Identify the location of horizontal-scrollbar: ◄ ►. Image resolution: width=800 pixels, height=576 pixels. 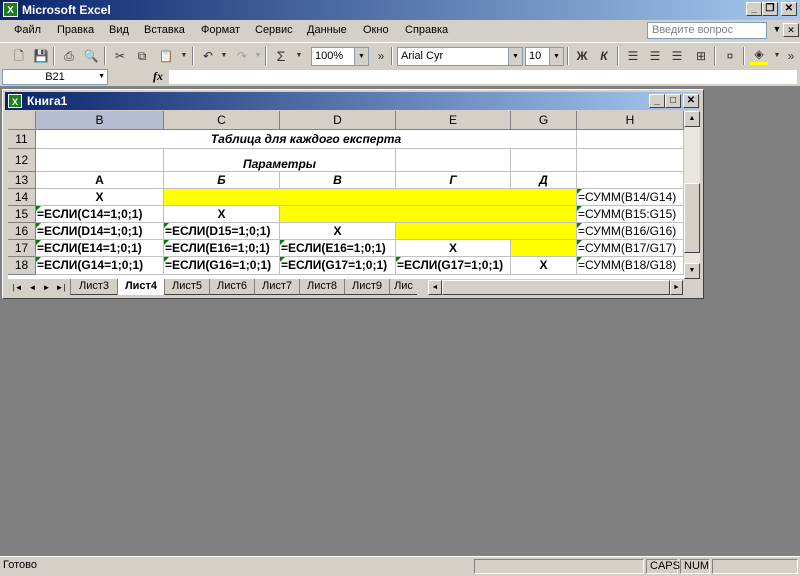
(555, 287).